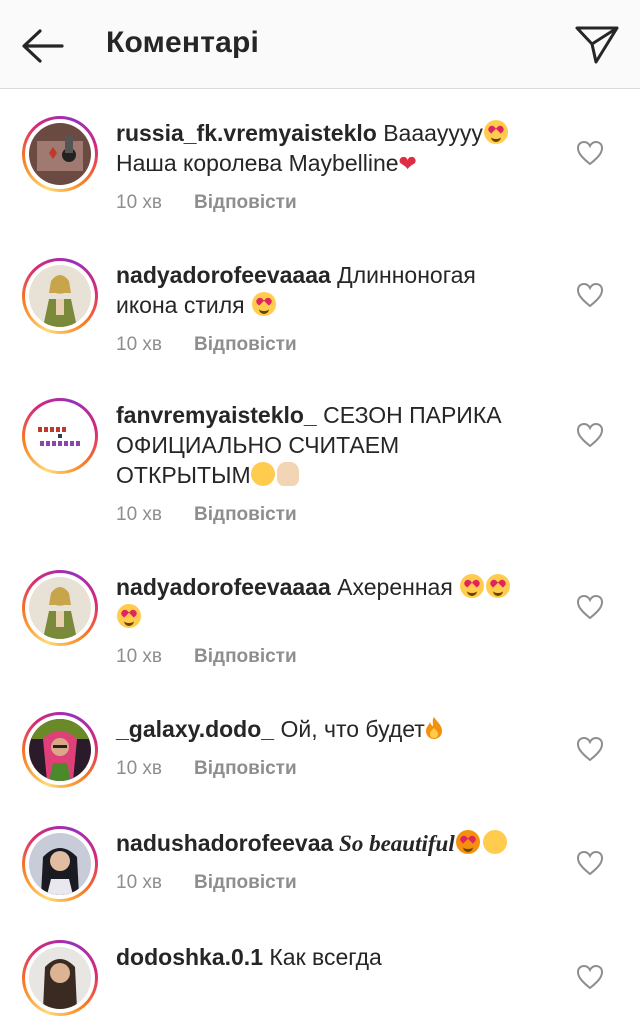 The width and height of the screenshot is (640, 1016). What do you see at coordinates (334, 602) in the screenshot?
I see `comment-text: nadyadorofeevaaaa Ахеренная` at bounding box center [334, 602].